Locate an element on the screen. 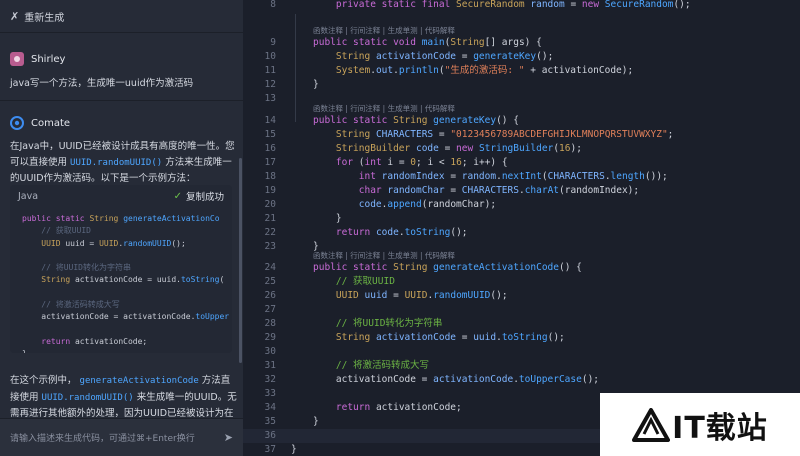  line-number: 28 is located at coordinates (270, 323).